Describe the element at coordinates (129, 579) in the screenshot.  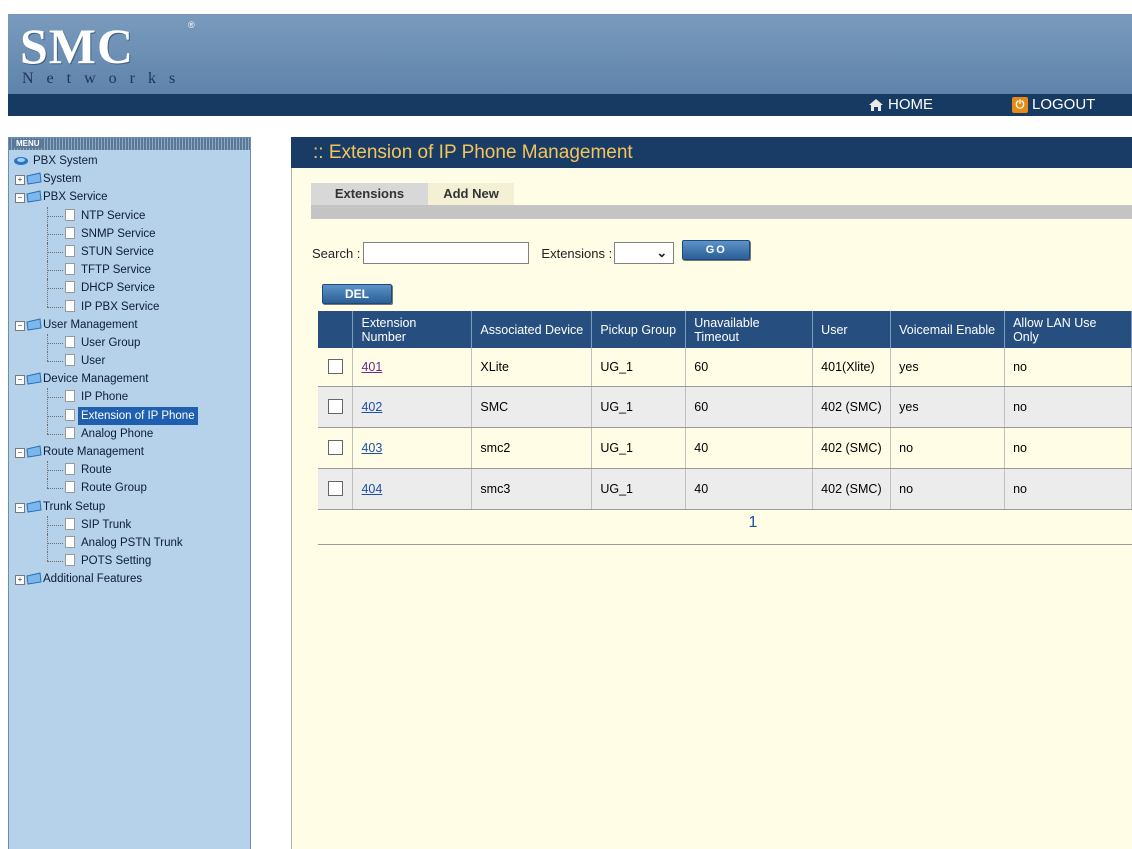
I see `sidebar-item-additional-features: + Additional Features` at that location.